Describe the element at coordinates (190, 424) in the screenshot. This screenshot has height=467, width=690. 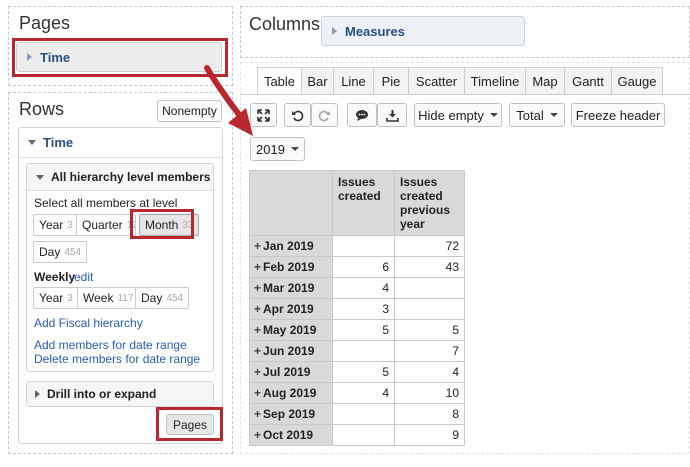
I see `pages-button: Pages` at that location.